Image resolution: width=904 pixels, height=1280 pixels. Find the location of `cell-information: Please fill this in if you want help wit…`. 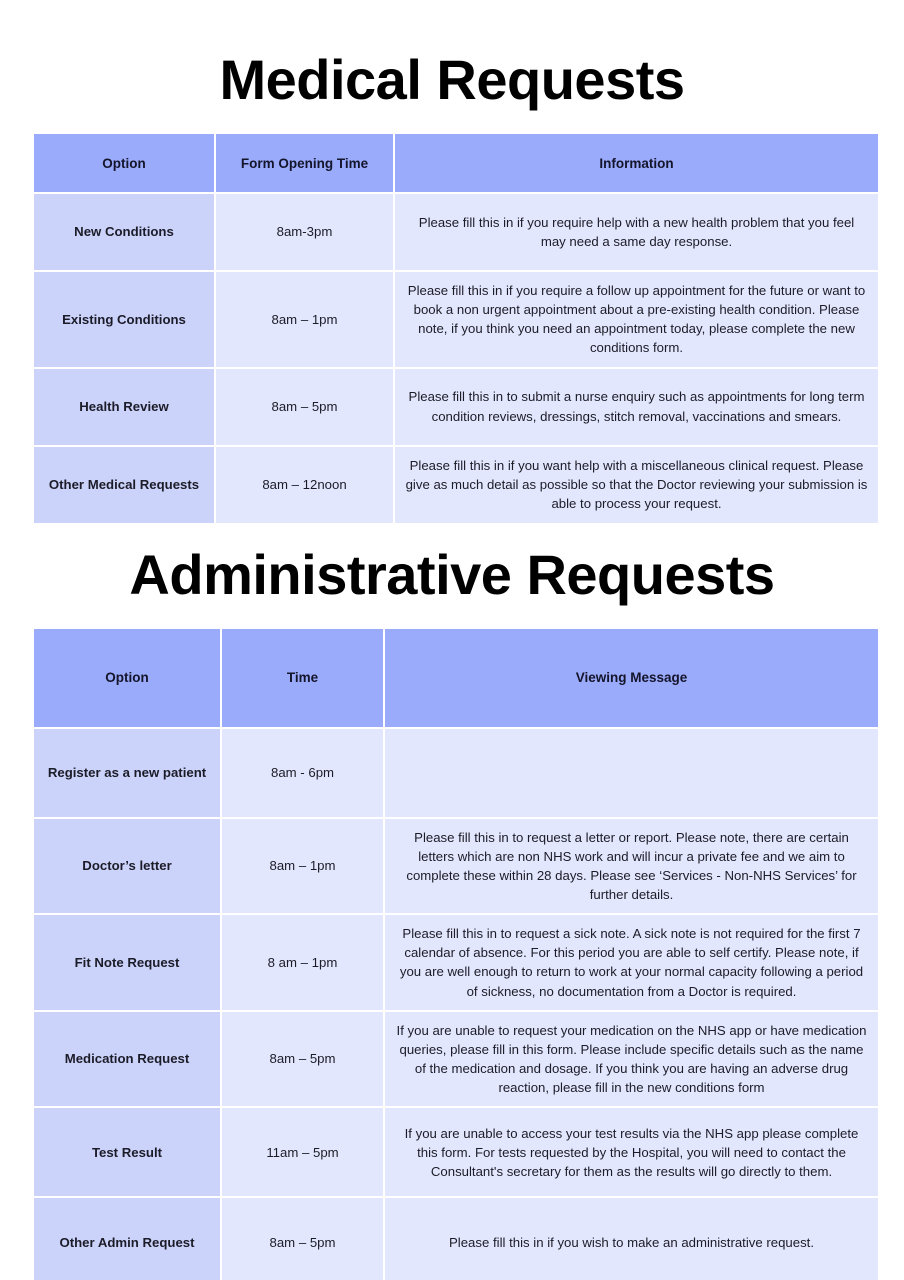

cell-information: Please fill this in if you want help wit… is located at coordinates (636, 484).